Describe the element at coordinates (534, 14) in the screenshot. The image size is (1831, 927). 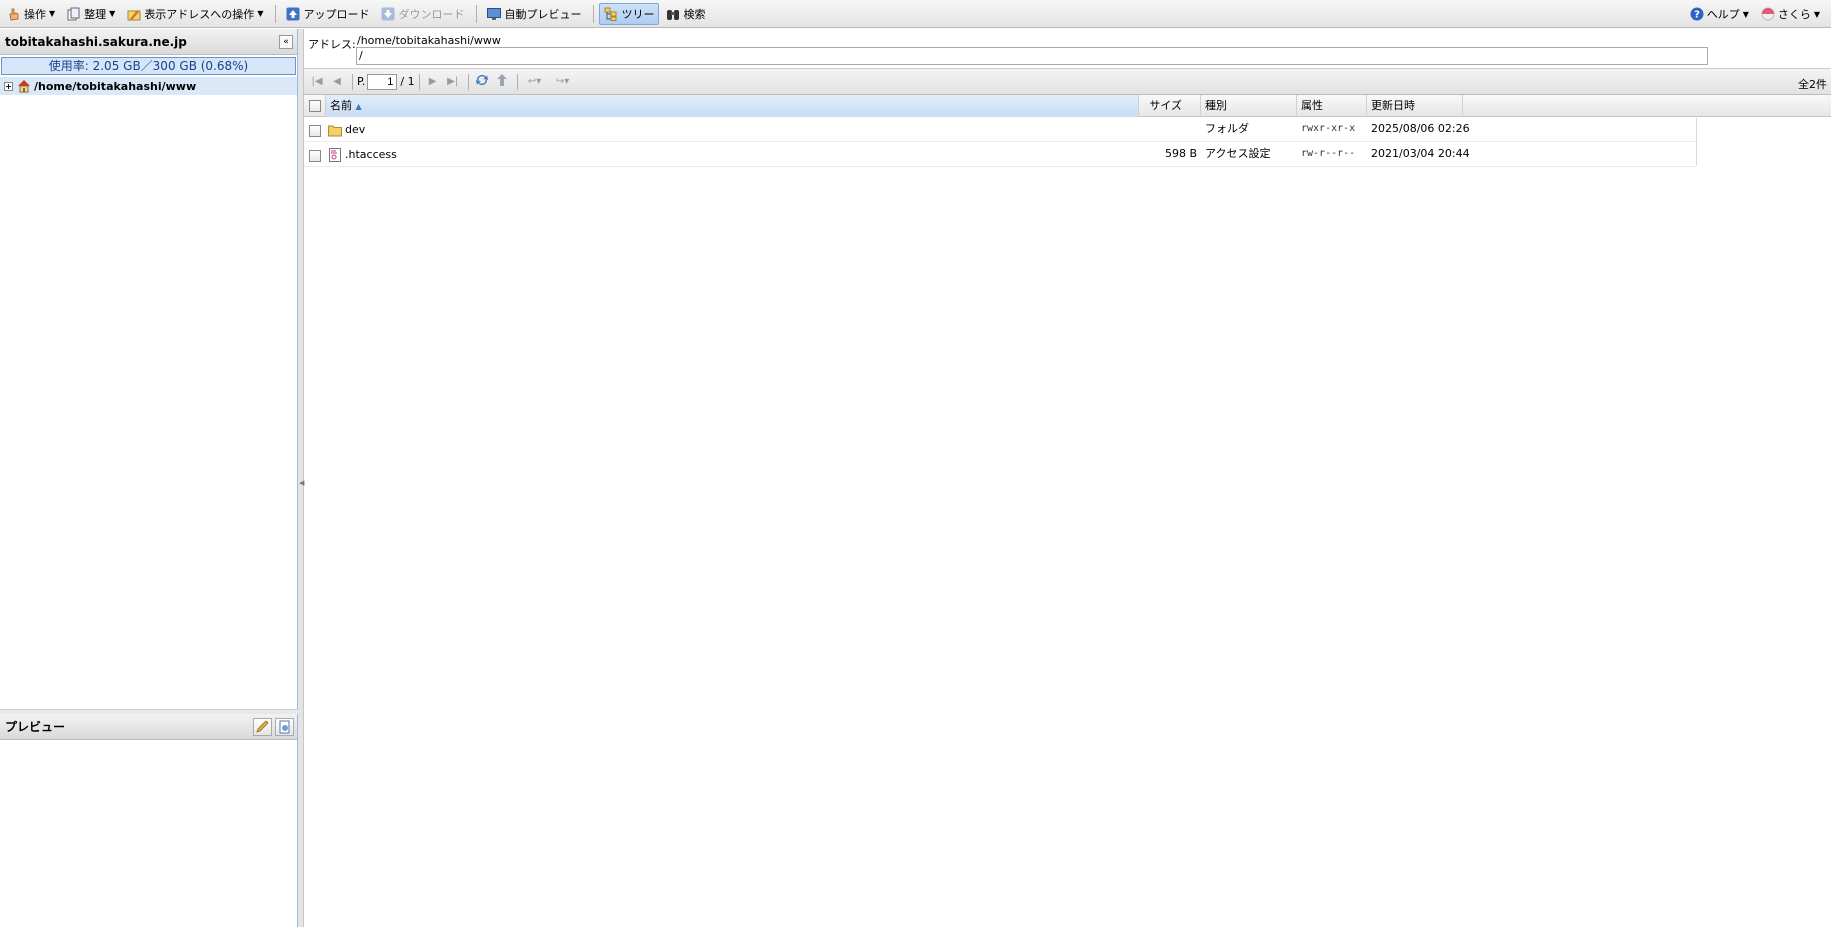
I see `auto-preview-button: 自動プレビュー` at that location.